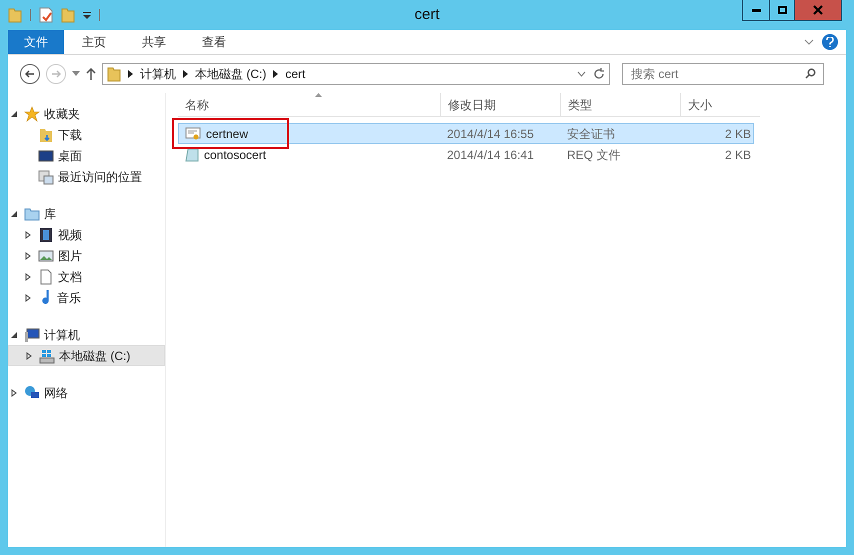 The image size is (854, 555). What do you see at coordinates (154, 42) in the screenshot?
I see `ribbon-tab: 共享` at bounding box center [154, 42].